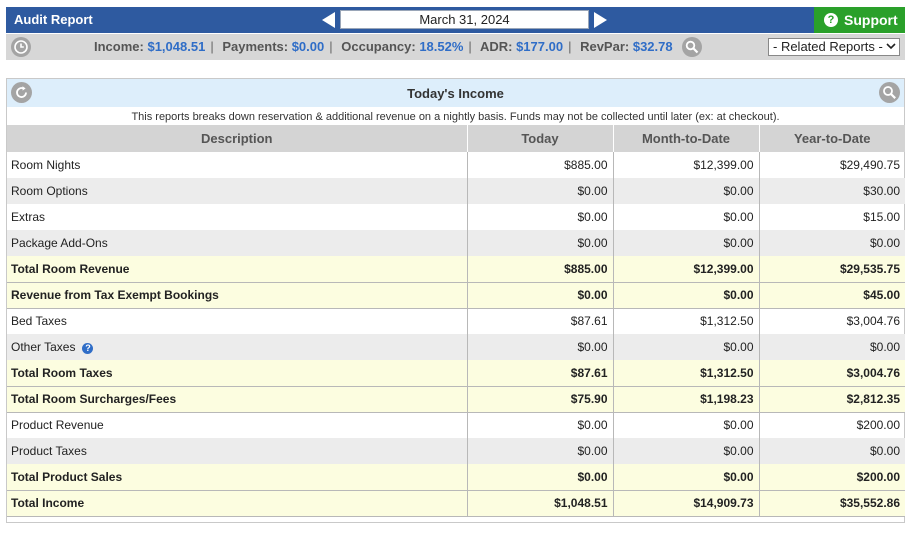 The height and width of the screenshot is (533, 914). I want to click on row-label-cell: Revenue from Tax Exempt Bookings, so click(237, 295).